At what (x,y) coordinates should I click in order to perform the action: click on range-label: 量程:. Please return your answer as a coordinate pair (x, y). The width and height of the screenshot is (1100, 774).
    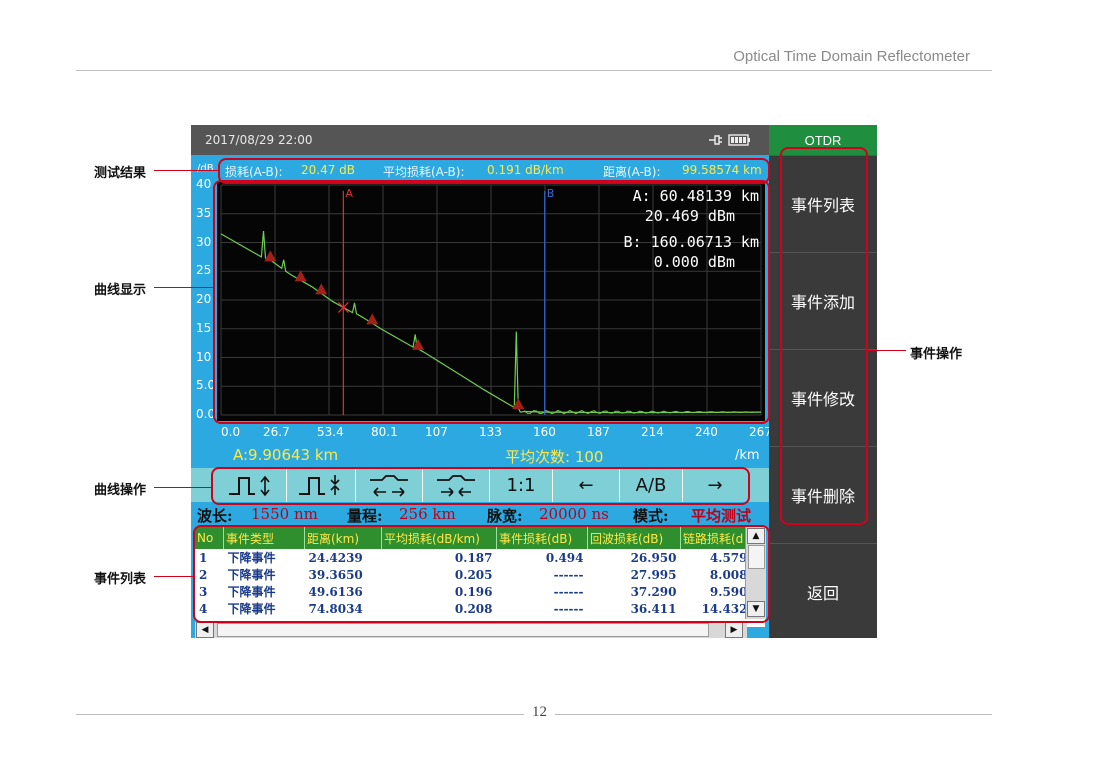
    Looking at the image, I should click on (365, 516).